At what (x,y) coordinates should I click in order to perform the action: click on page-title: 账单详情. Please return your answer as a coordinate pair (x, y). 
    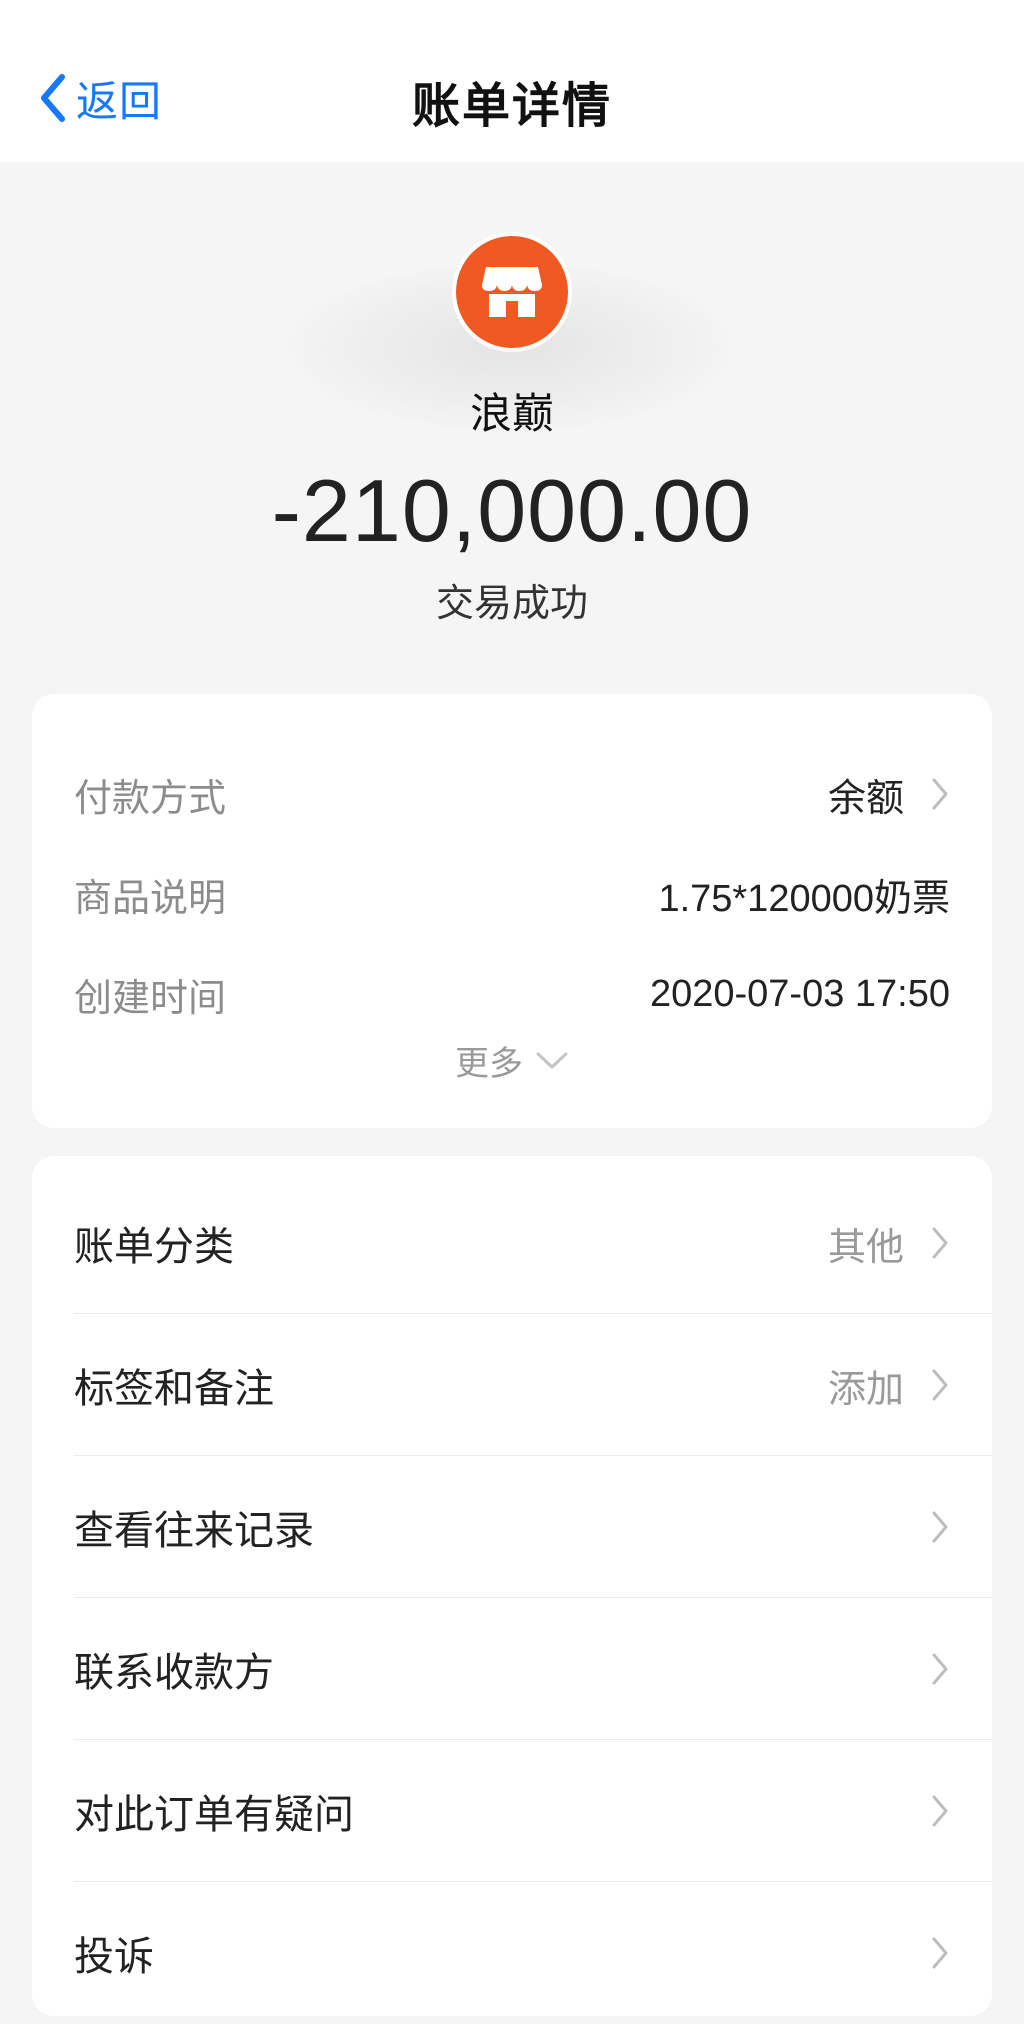
    Looking at the image, I should click on (511, 106).